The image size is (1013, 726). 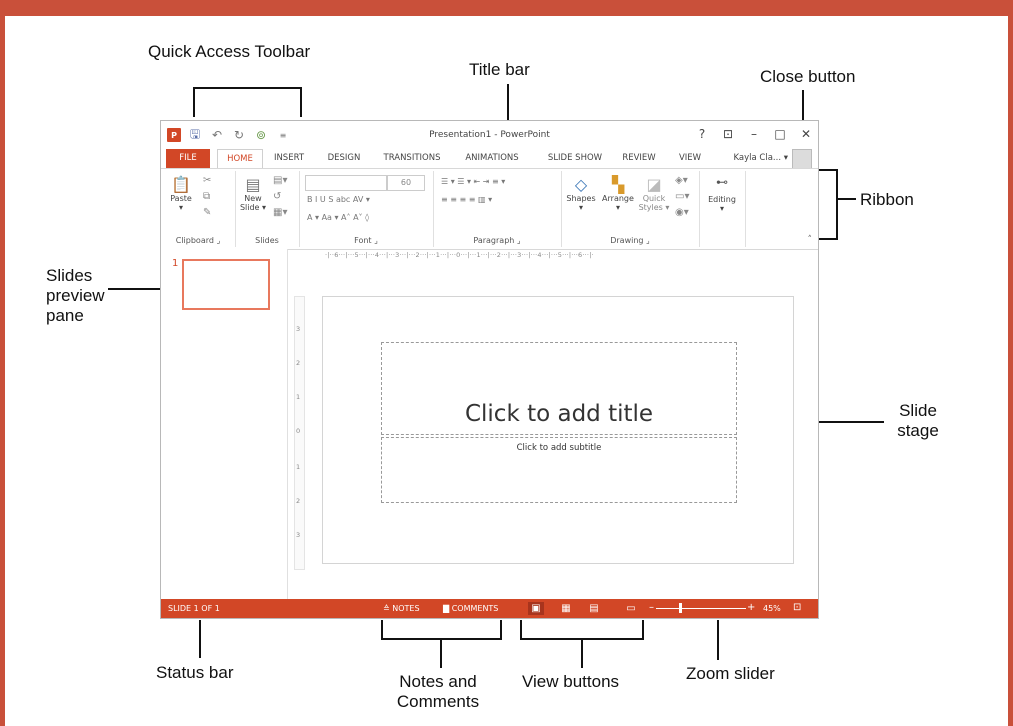 What do you see at coordinates (253, 184) in the screenshot?
I see `new-slide-icon: ▤` at bounding box center [253, 184].